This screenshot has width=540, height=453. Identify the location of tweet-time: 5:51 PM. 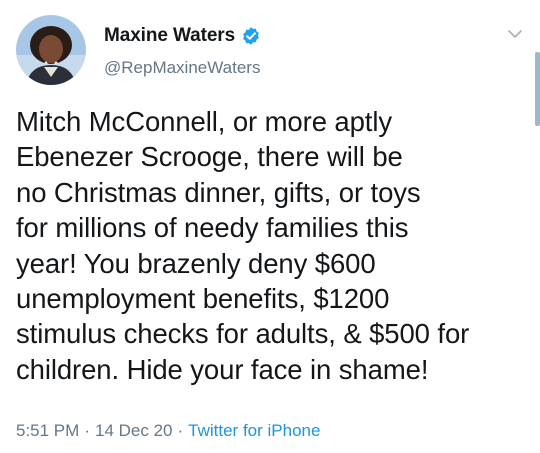
(47, 431).